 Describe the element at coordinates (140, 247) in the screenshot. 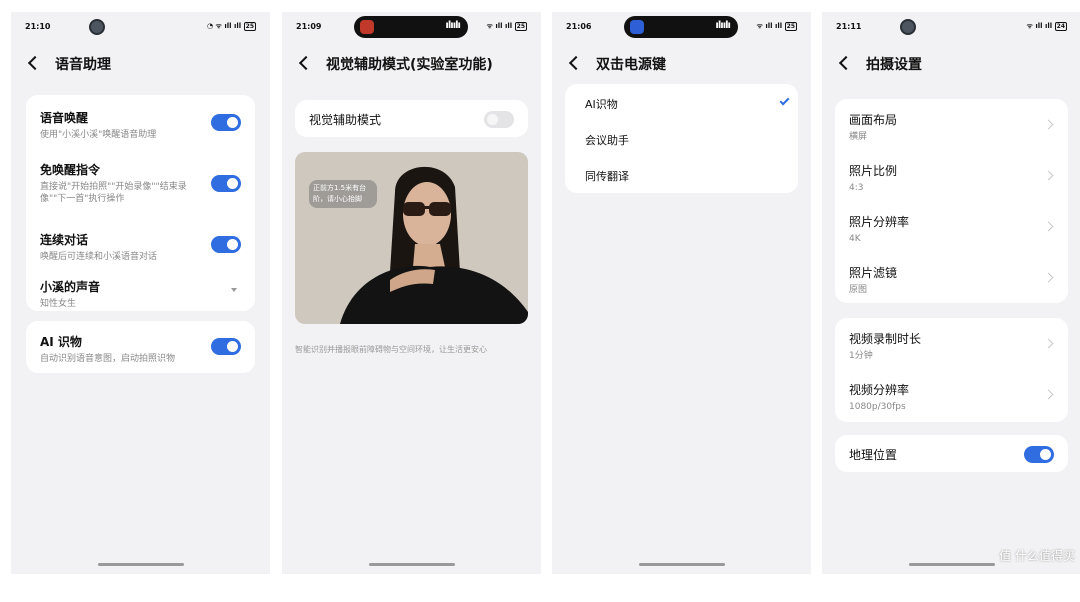

I see `setting-row-continuous-dialog: 连续对话 唤醒后可连续和小溪语音对话` at that location.